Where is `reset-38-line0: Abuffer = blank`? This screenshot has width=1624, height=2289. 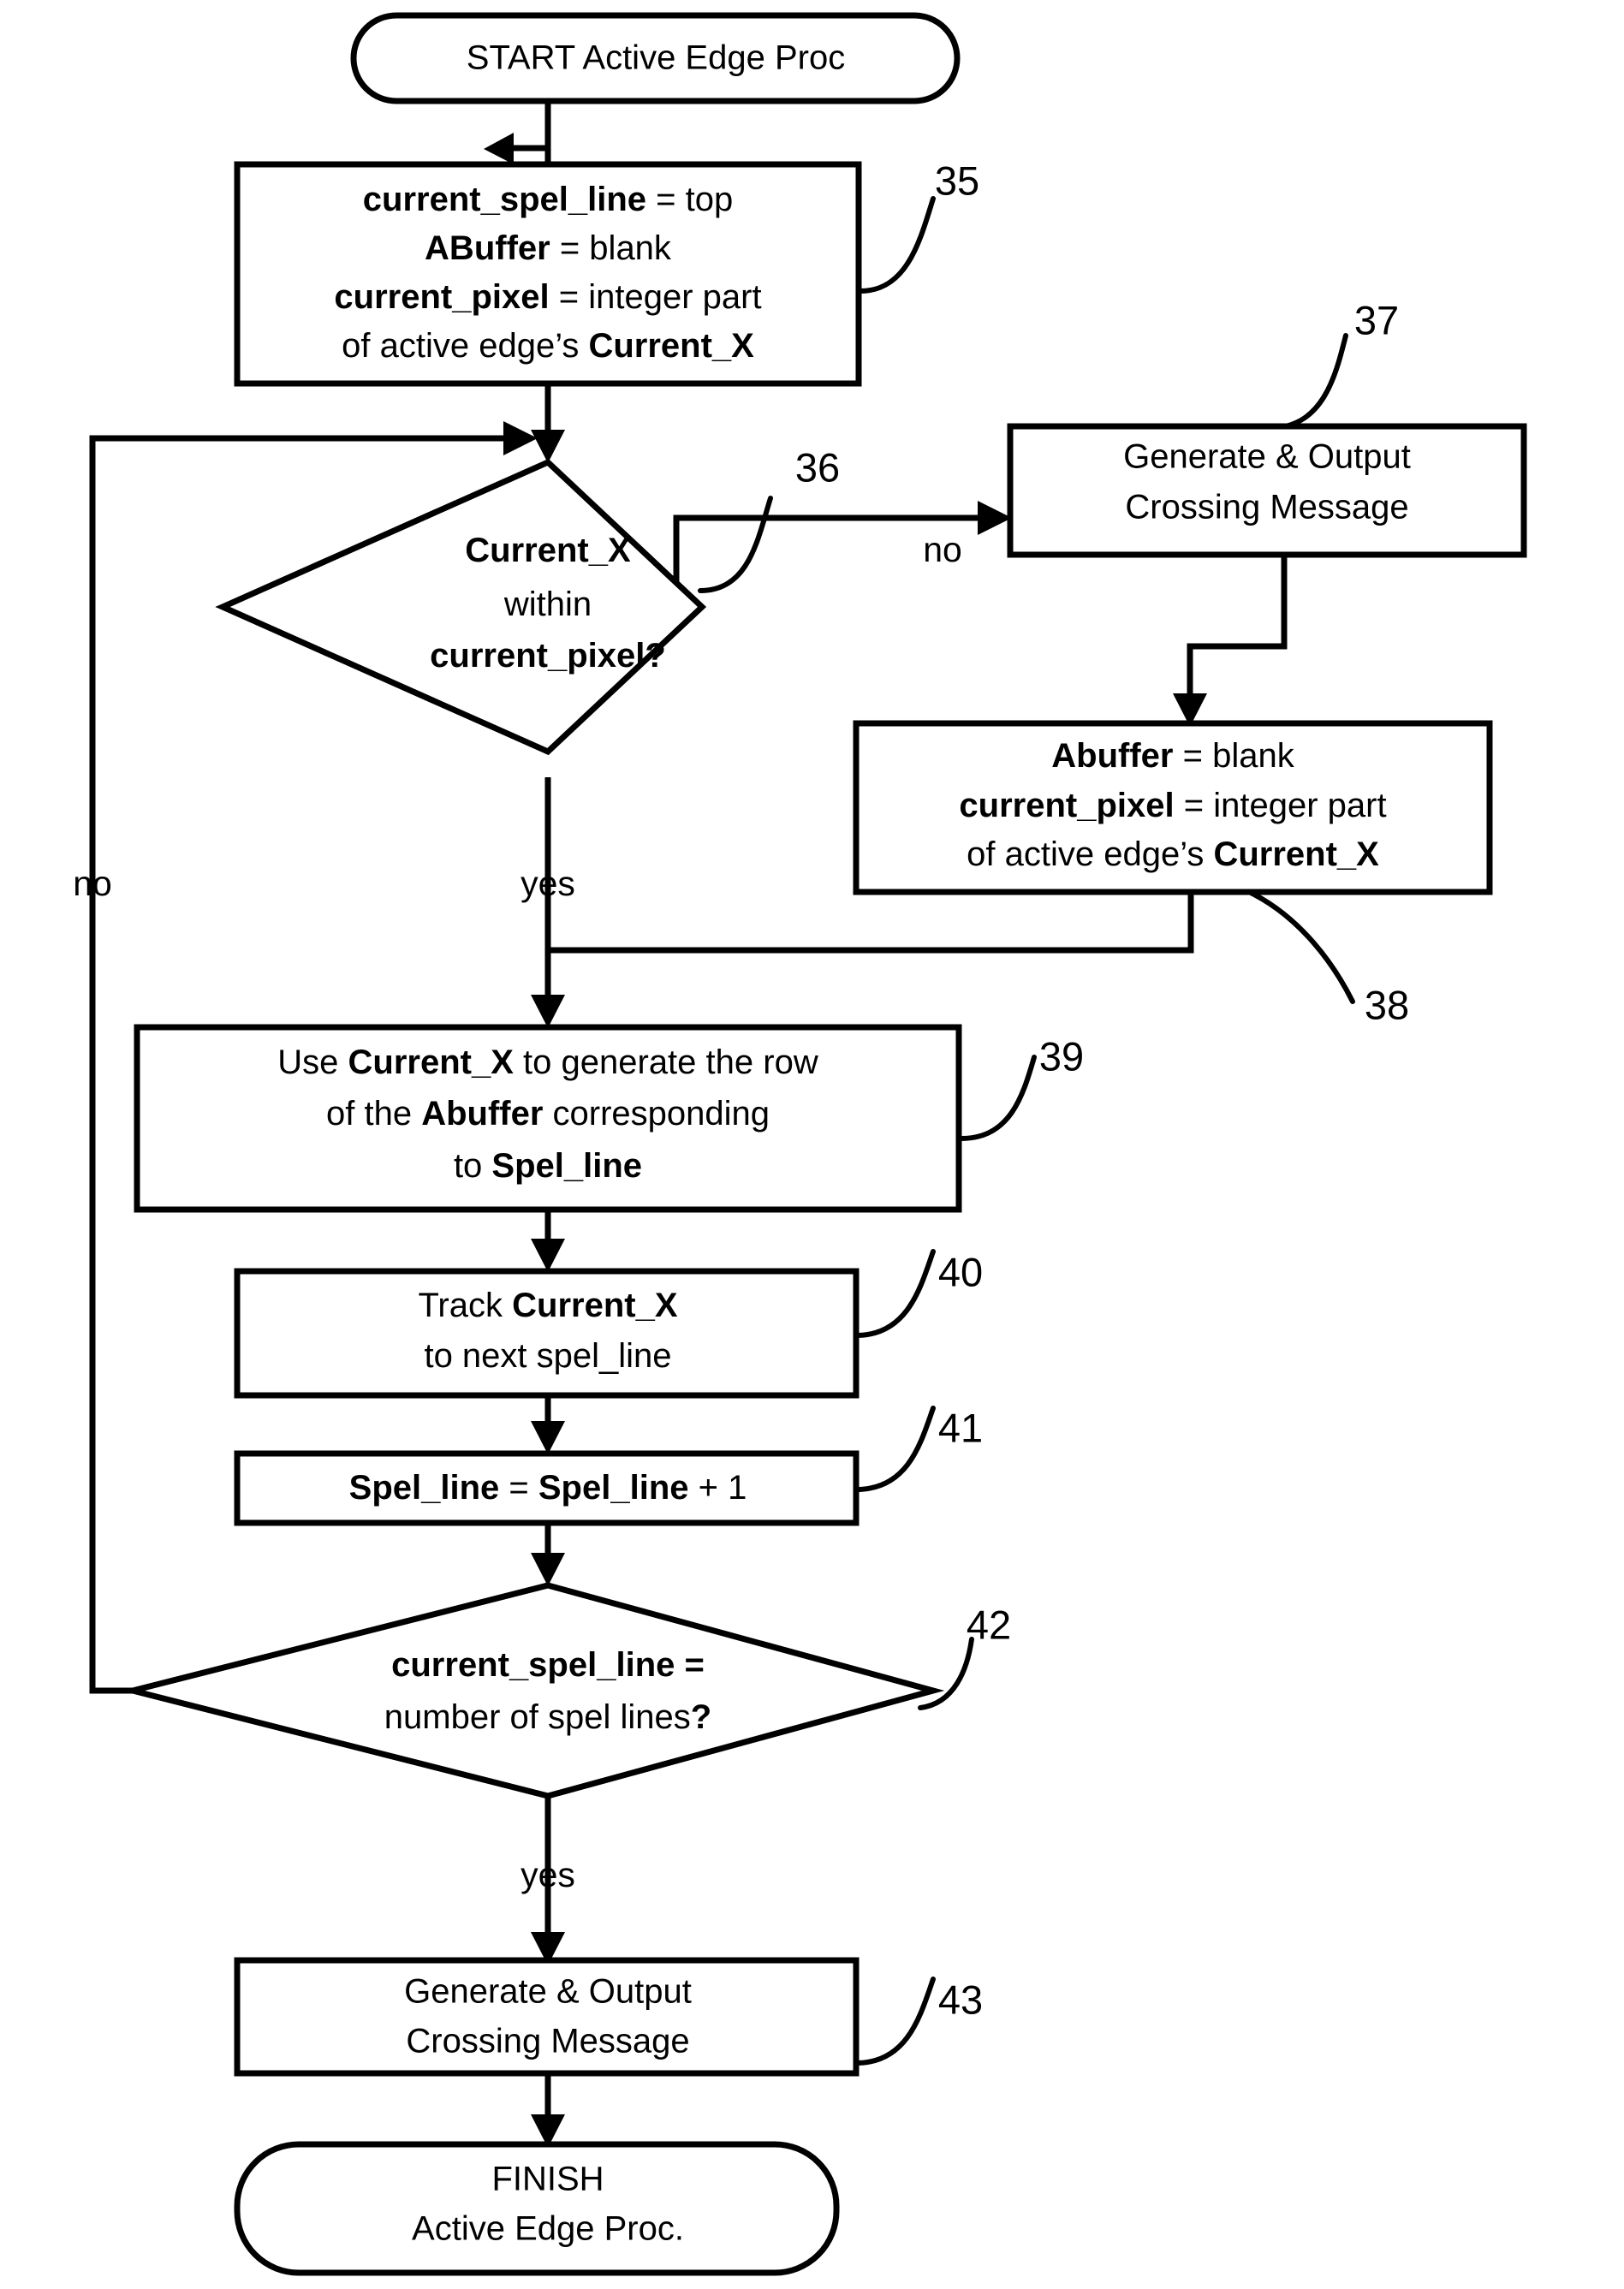 reset-38-line0: Abuffer = blank is located at coordinates (1172, 756).